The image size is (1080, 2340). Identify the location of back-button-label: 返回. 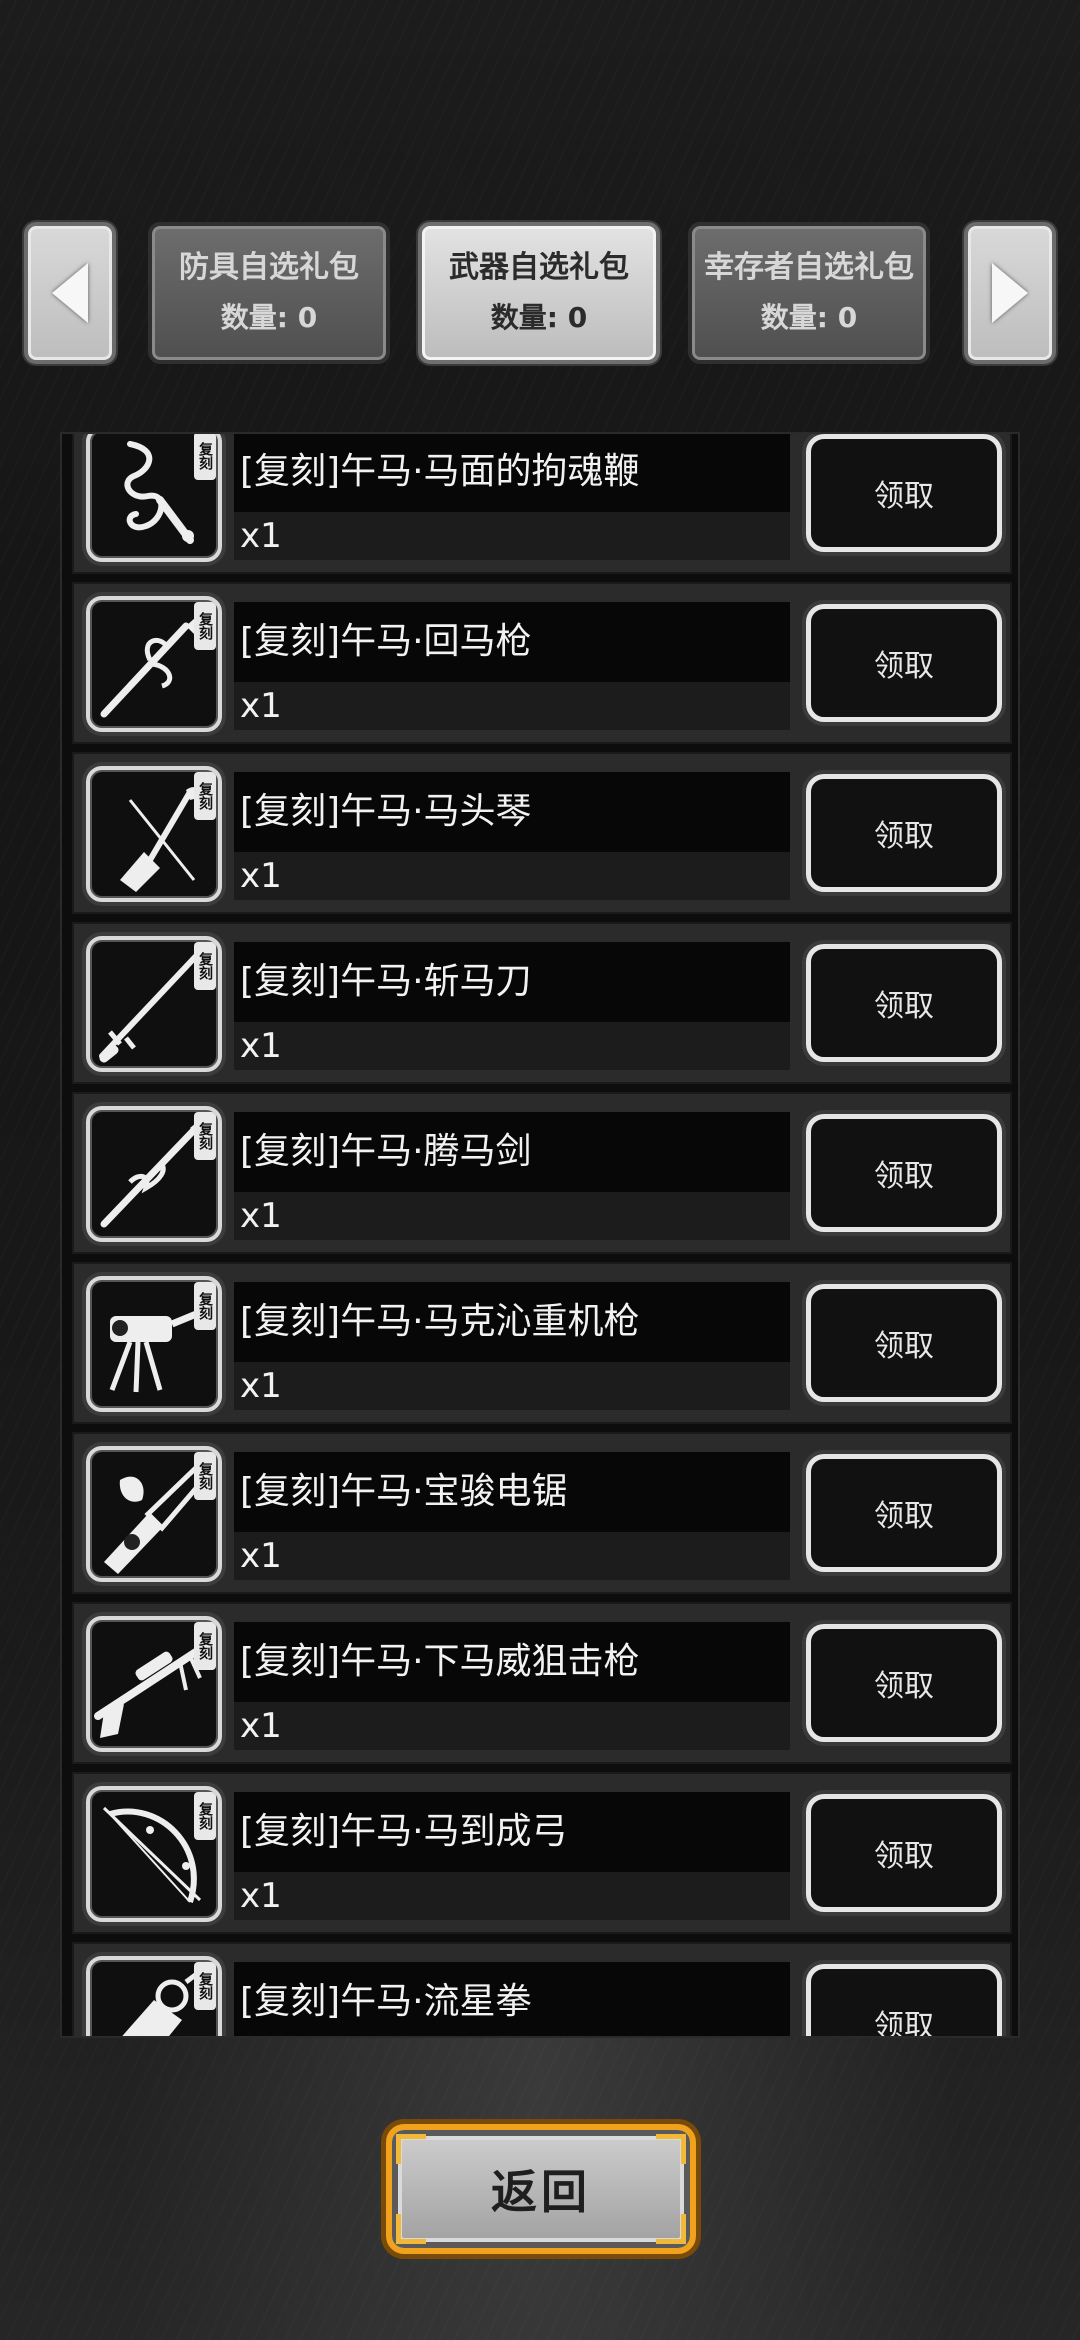
(541, 2192).